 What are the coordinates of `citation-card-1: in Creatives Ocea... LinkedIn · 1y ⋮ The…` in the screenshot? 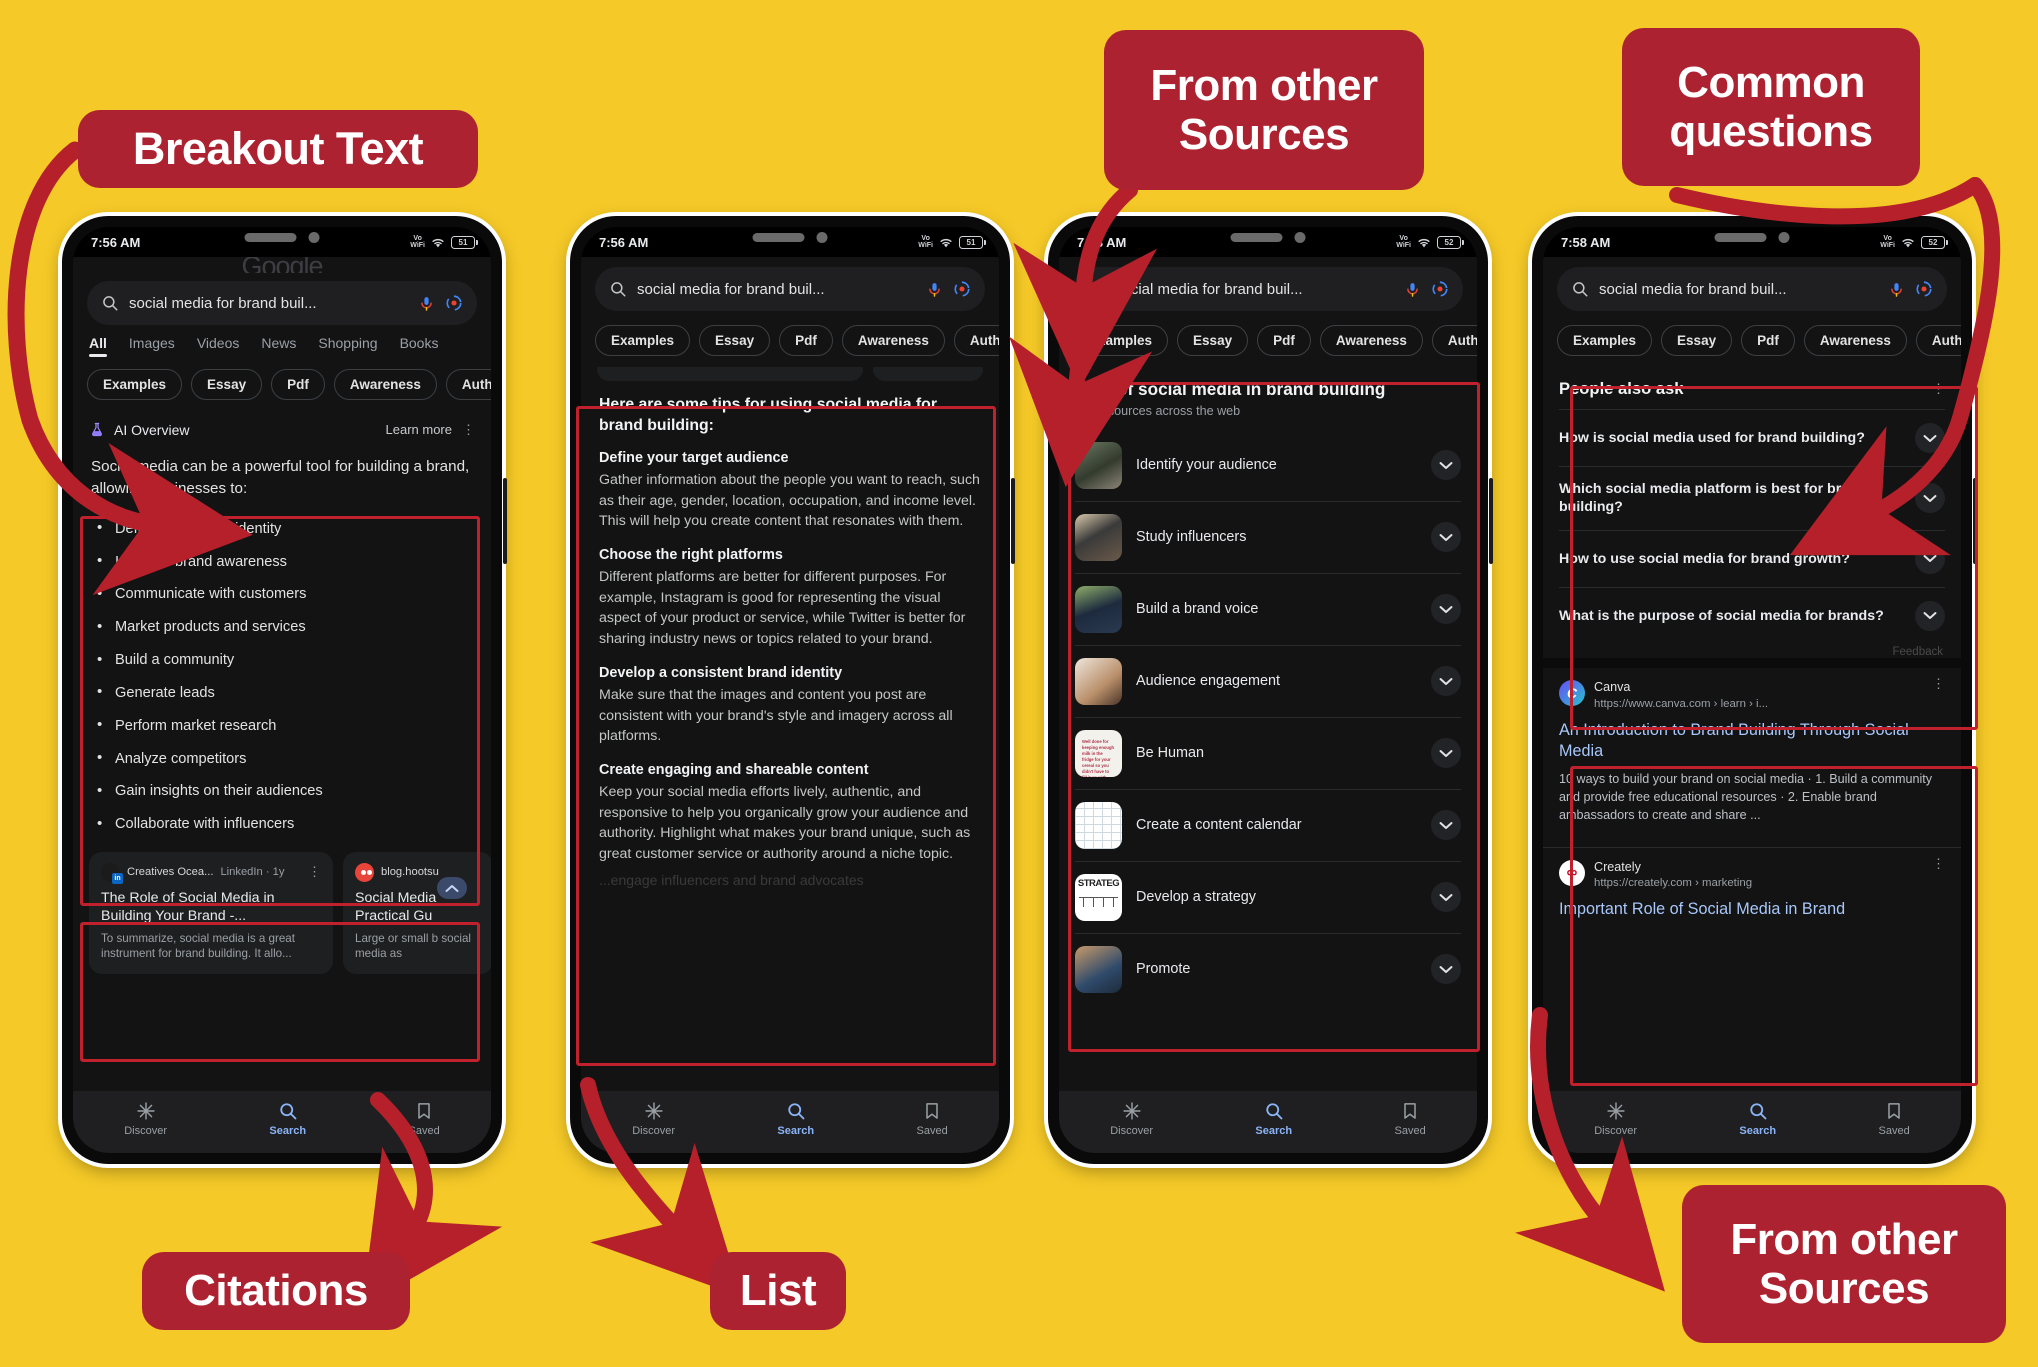 It's located at (211, 913).